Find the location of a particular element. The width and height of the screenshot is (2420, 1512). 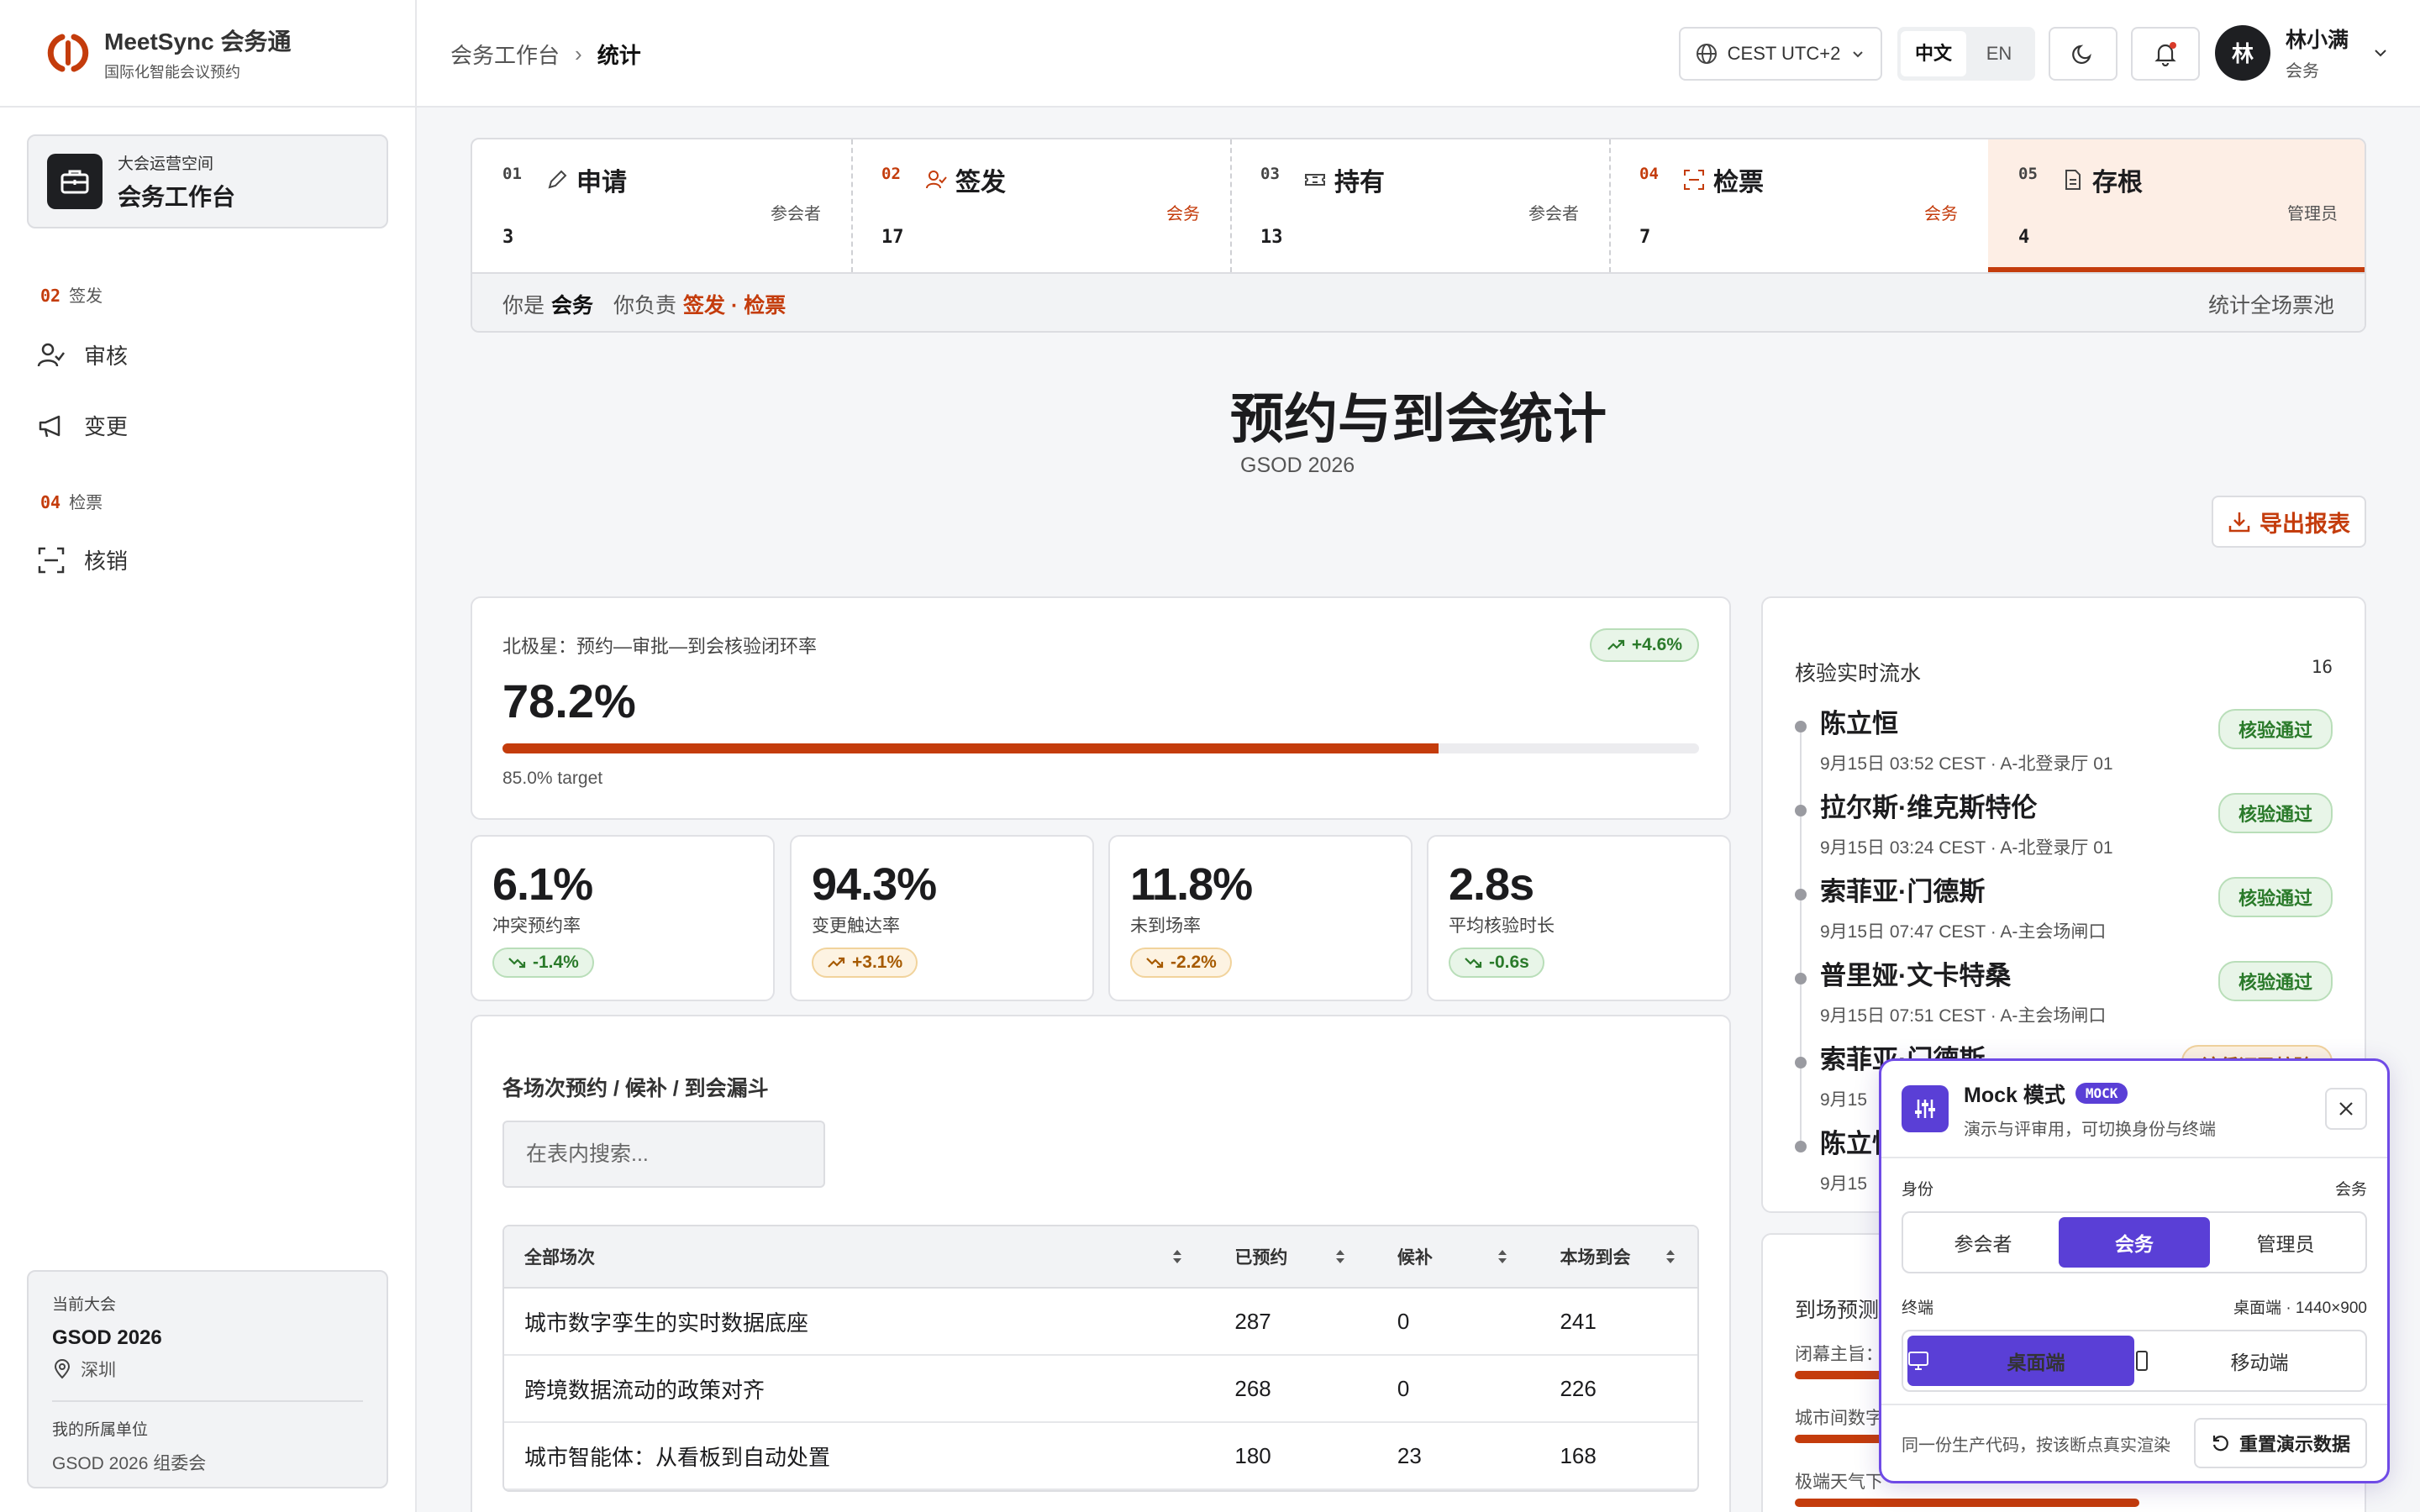

lang-en: EN is located at coordinates (1999, 53).